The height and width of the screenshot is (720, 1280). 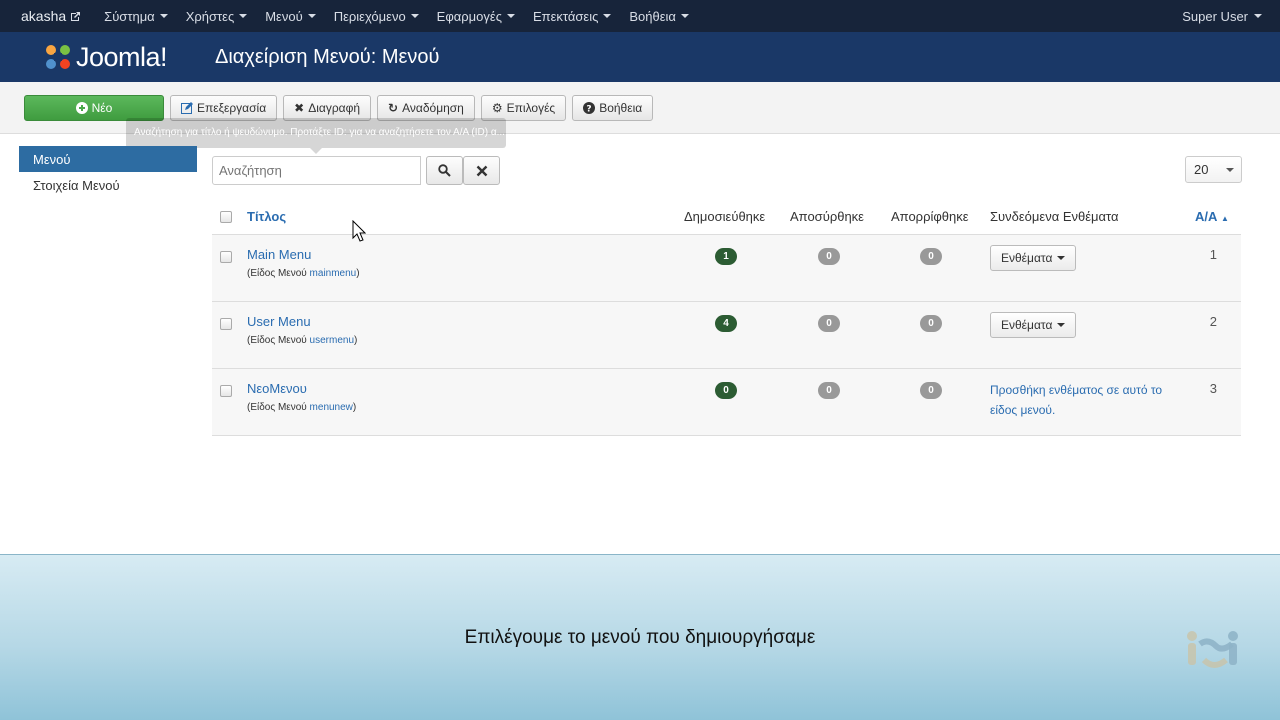 I want to click on mouse-cursor-icon, so click(x=359, y=231).